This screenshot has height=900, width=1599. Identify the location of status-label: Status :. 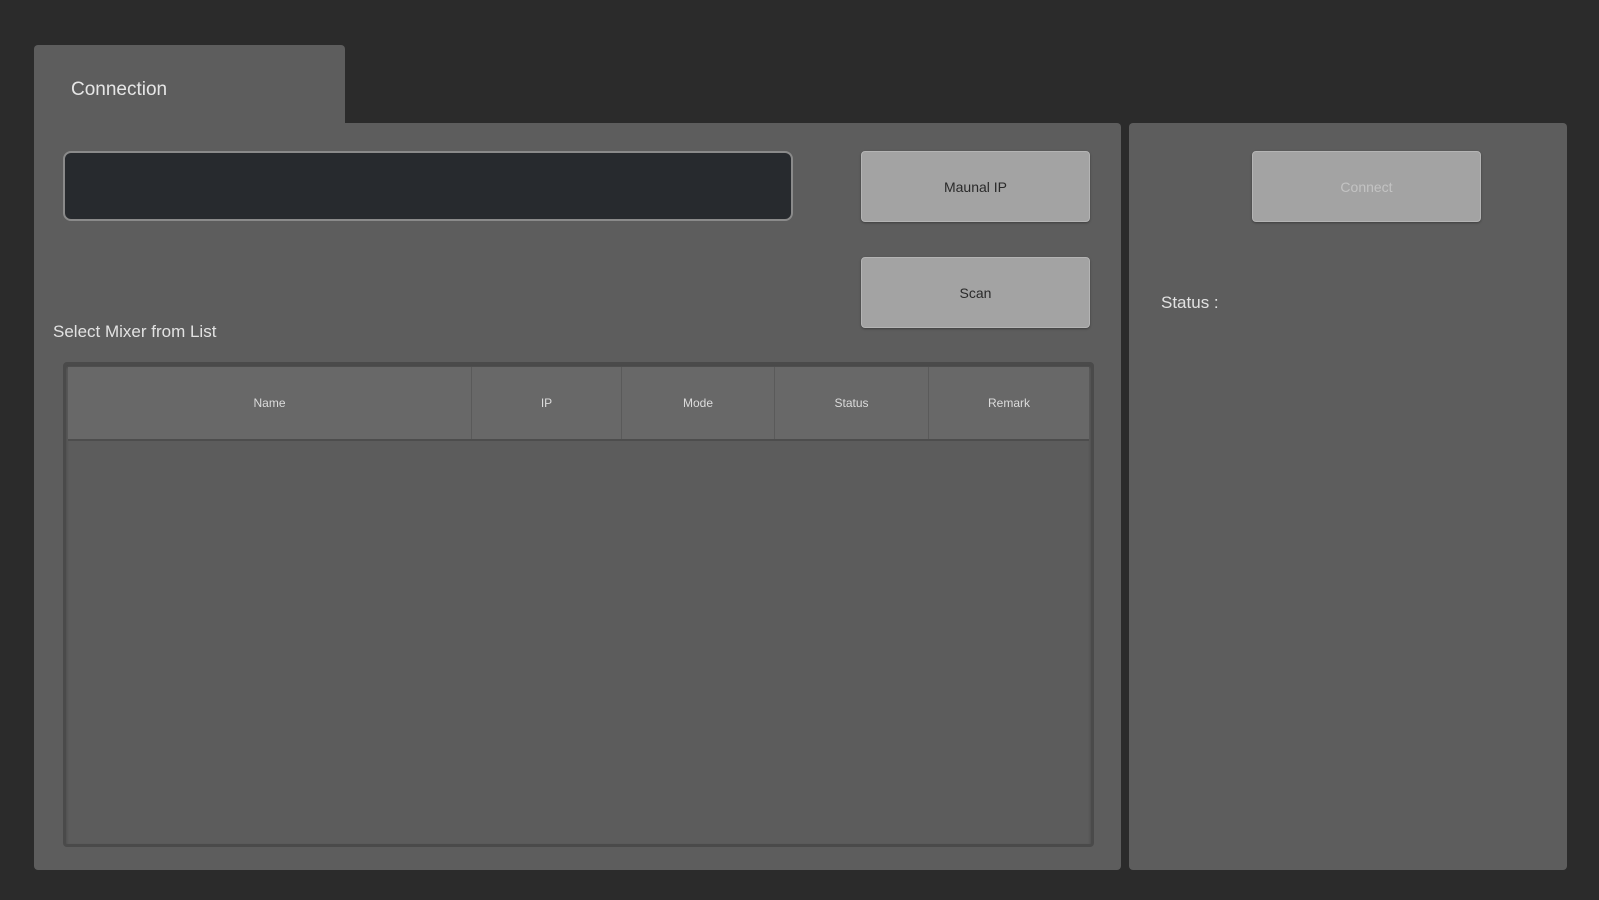
(1190, 302).